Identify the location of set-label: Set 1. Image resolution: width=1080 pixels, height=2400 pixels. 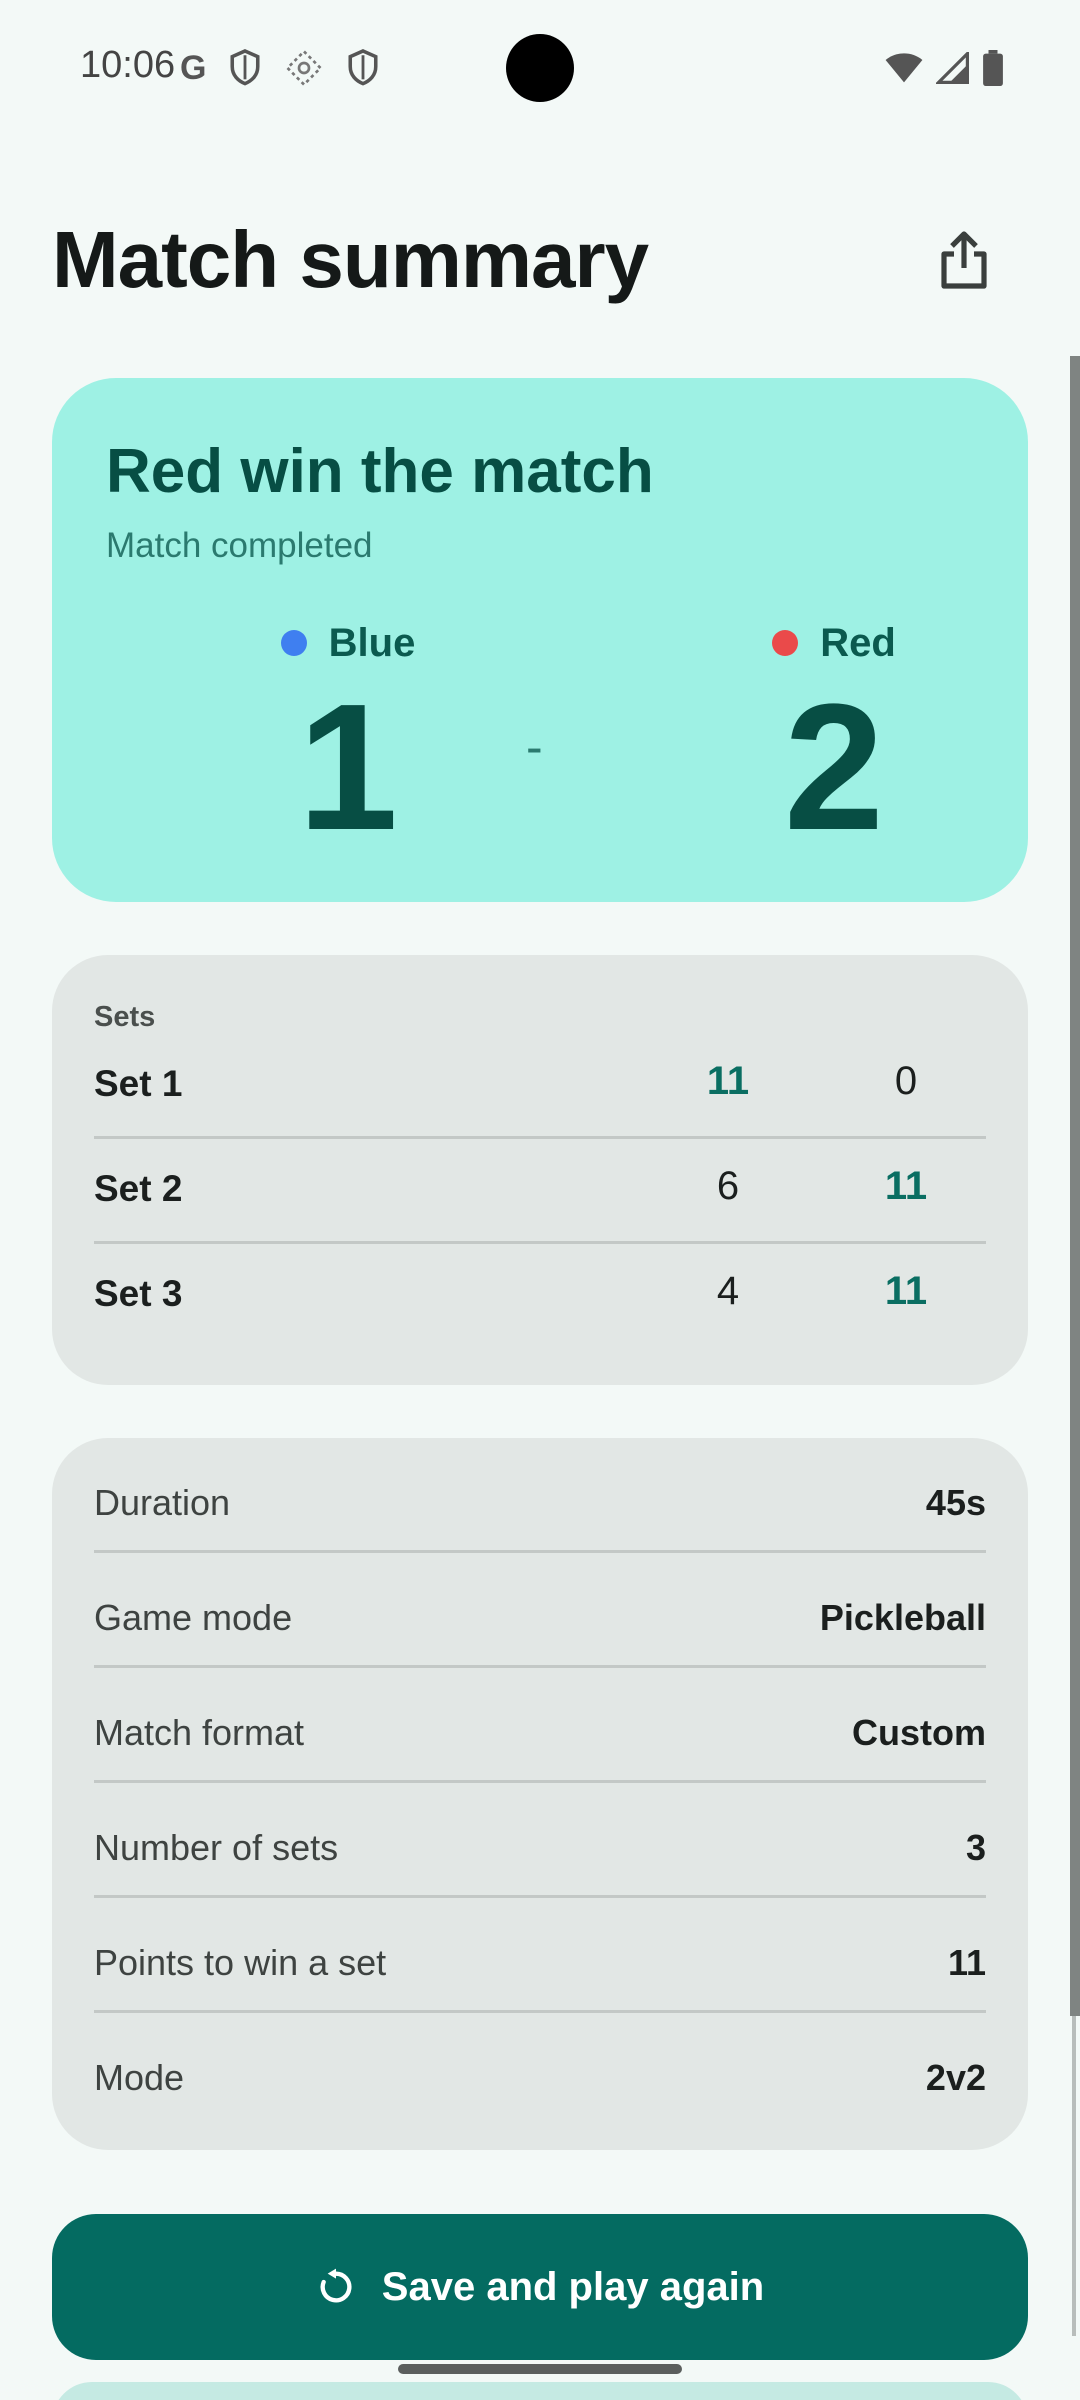
(138, 1083).